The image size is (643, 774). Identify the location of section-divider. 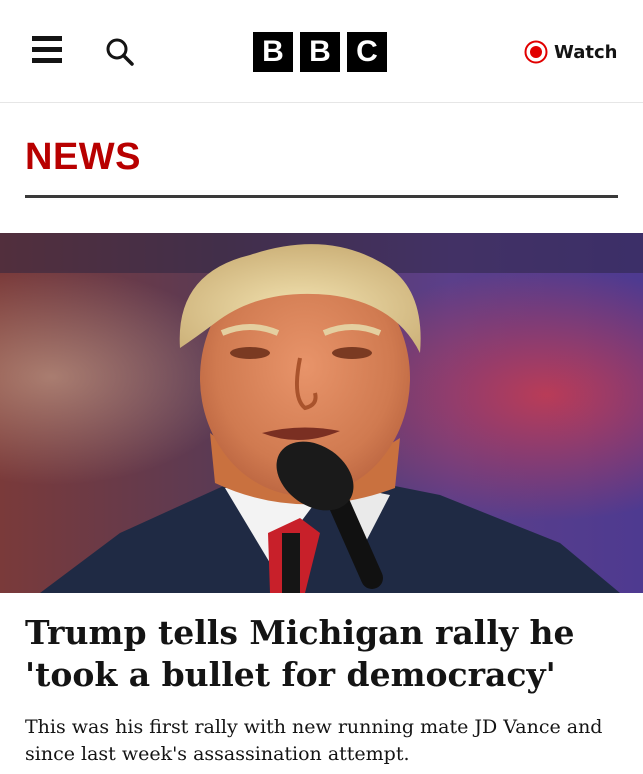
(321, 196).